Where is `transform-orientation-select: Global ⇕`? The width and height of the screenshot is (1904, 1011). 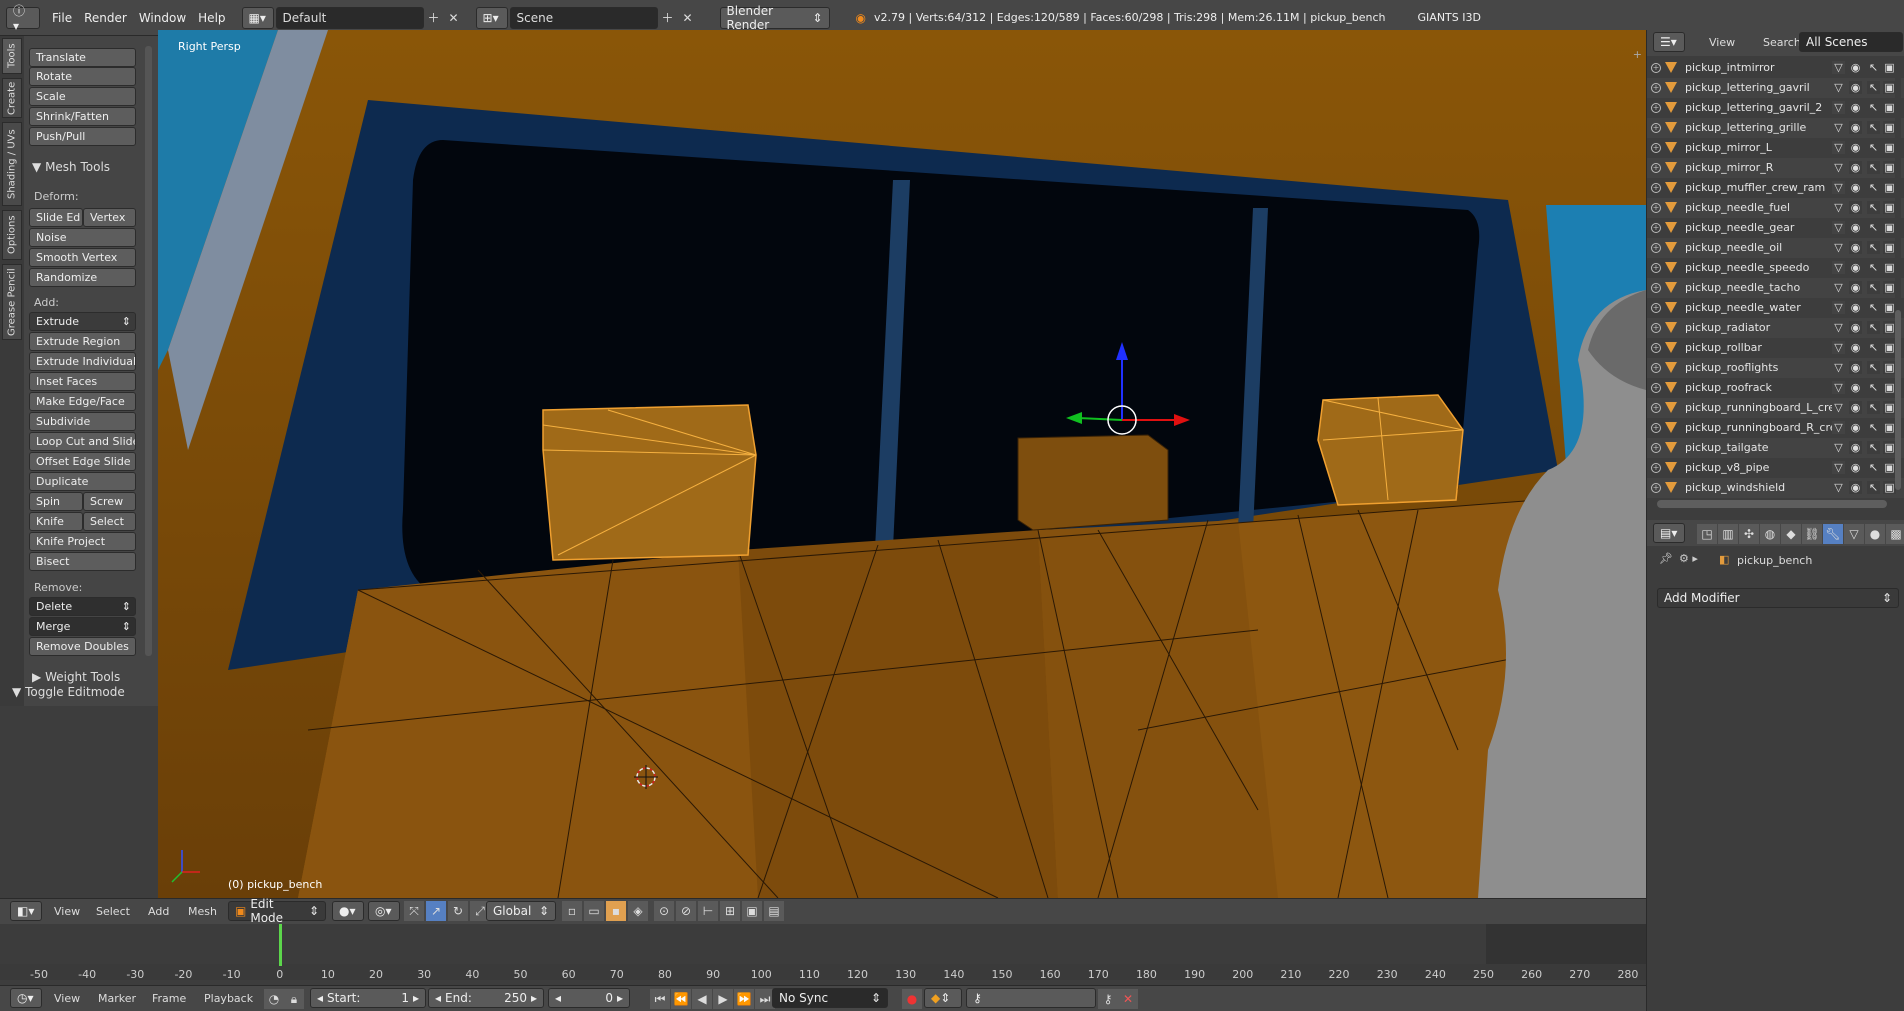
transform-orientation-select: Global ⇕ is located at coordinates (521, 911).